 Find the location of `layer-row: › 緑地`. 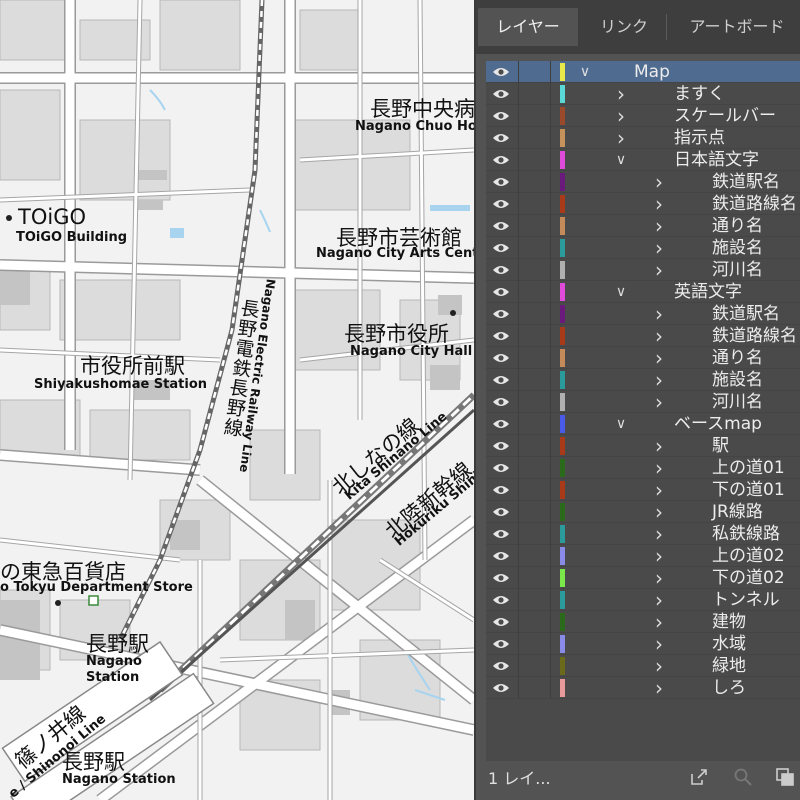

layer-row: › 緑地 is located at coordinates (643, 666).